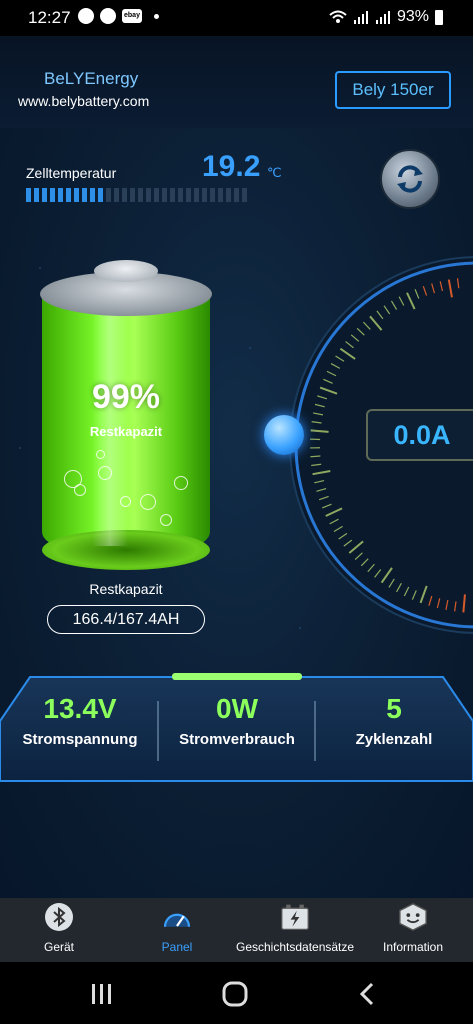  I want to click on home-icon, so click(235, 994).